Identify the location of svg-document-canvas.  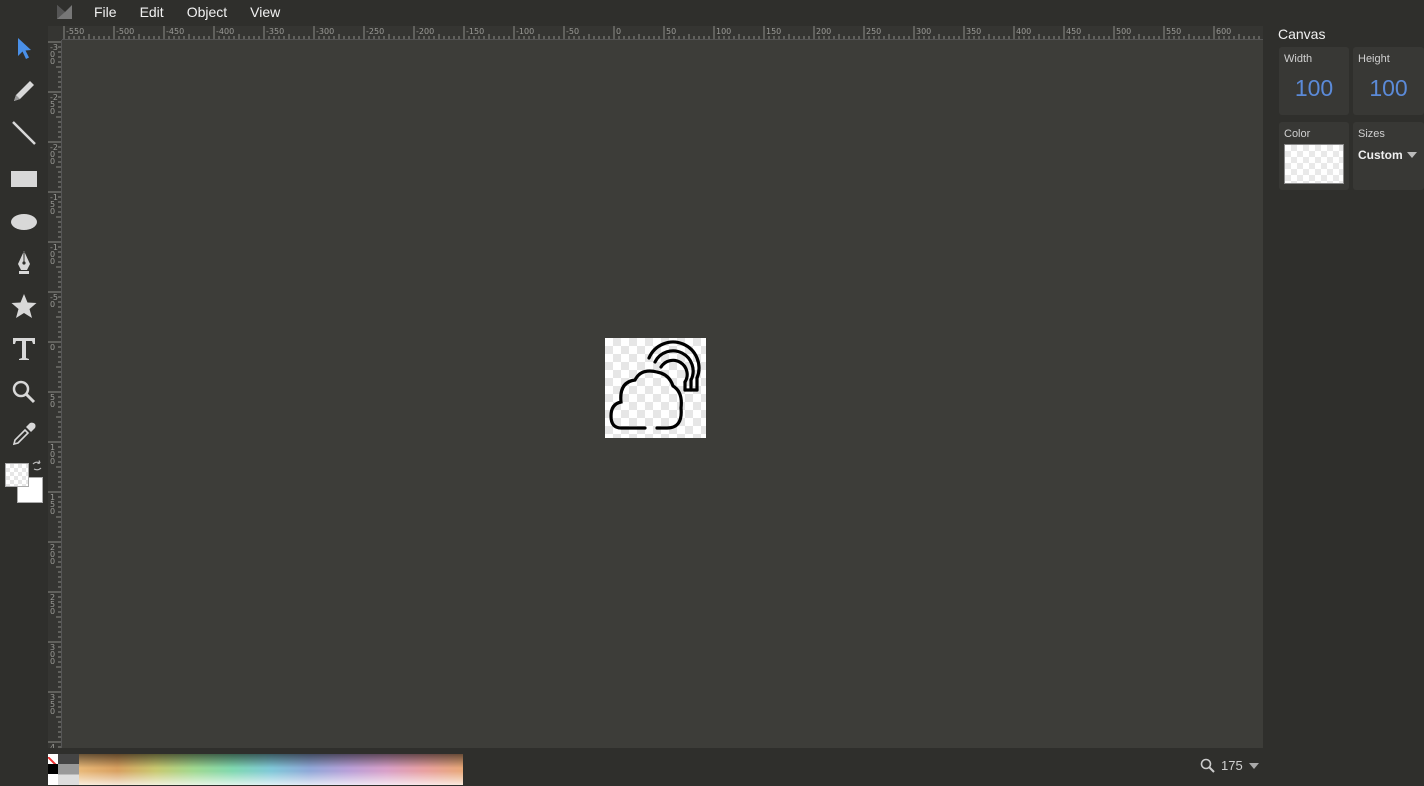
(655, 388).